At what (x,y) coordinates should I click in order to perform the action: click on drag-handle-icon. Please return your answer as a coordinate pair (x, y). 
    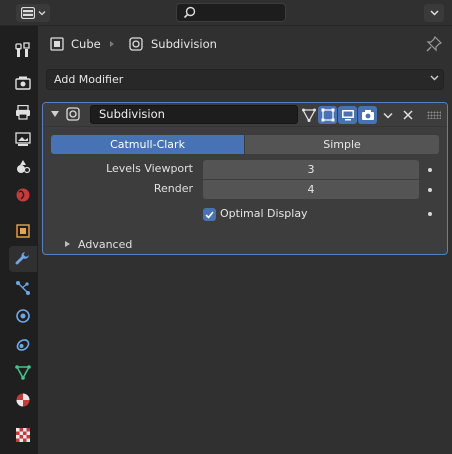
    Looking at the image, I should click on (434, 115).